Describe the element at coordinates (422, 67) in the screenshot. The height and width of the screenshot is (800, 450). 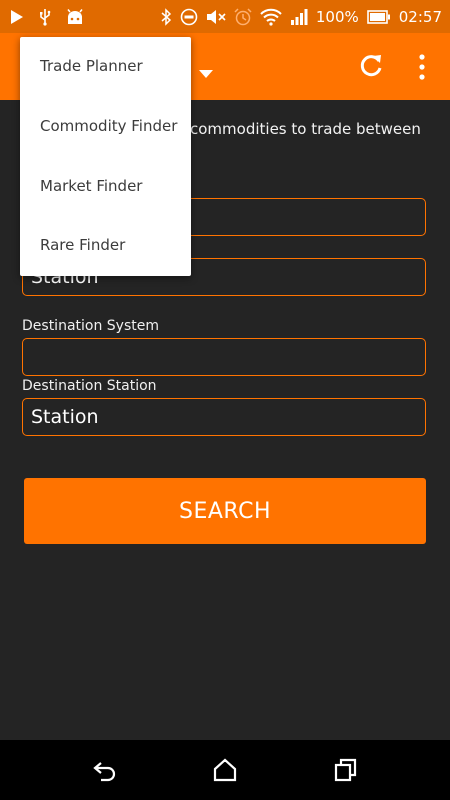
I see `overflow-menu-icon` at that location.